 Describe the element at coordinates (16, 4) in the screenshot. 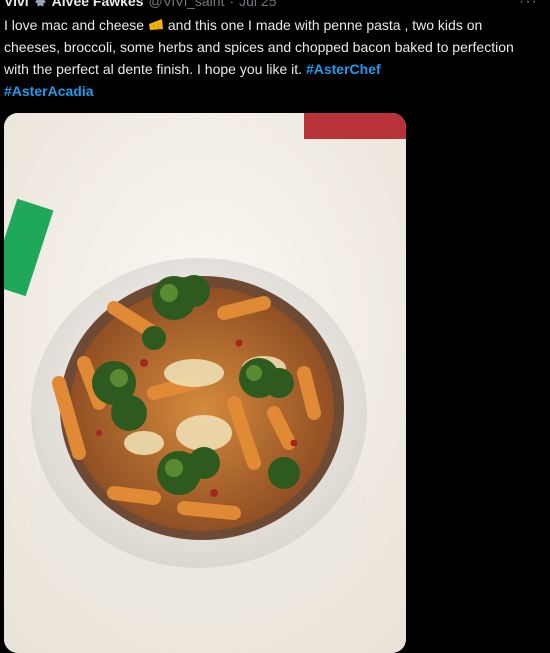

I see `author-display-name: Vivi` at that location.